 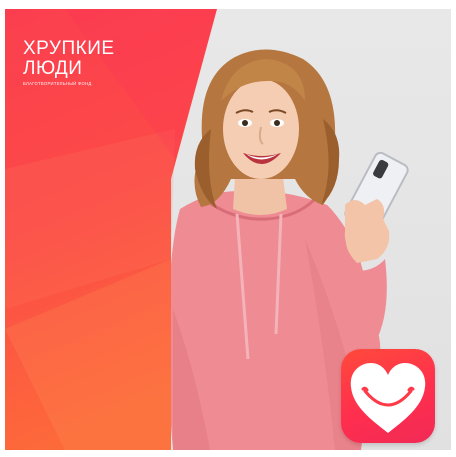 I want to click on brand-logo: ХРУПКИЕ ЛЮДИ БЛАГОТВОРИТЕЛЬНЫЙ ФОНД, so click(x=69, y=63).